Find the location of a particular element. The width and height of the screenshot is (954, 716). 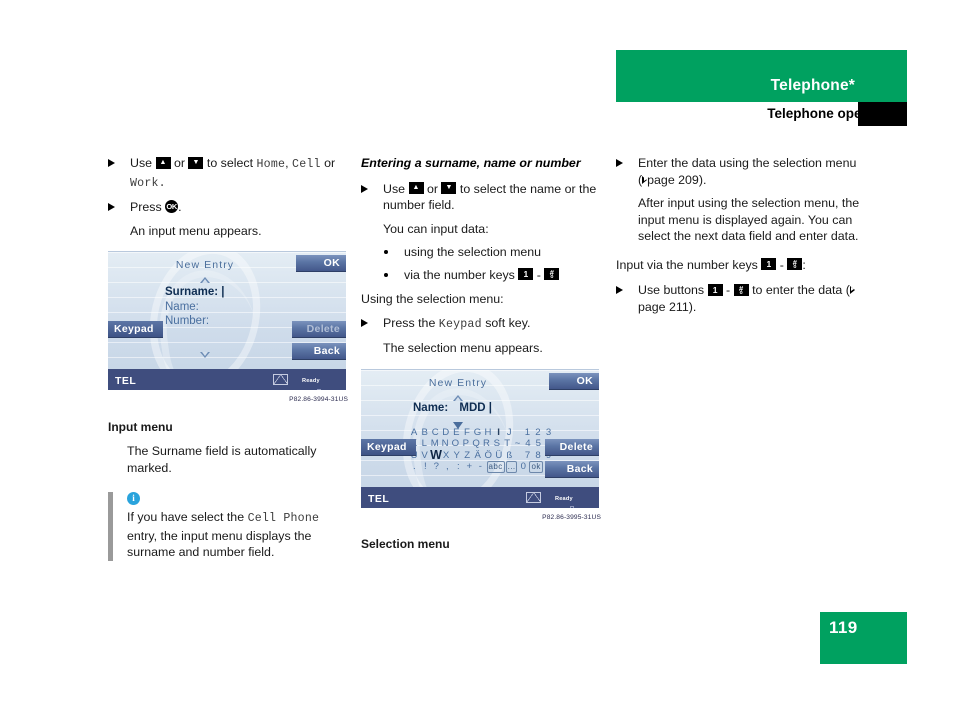

input-fields: Surname: | Name: Number: is located at coordinates (194, 307).